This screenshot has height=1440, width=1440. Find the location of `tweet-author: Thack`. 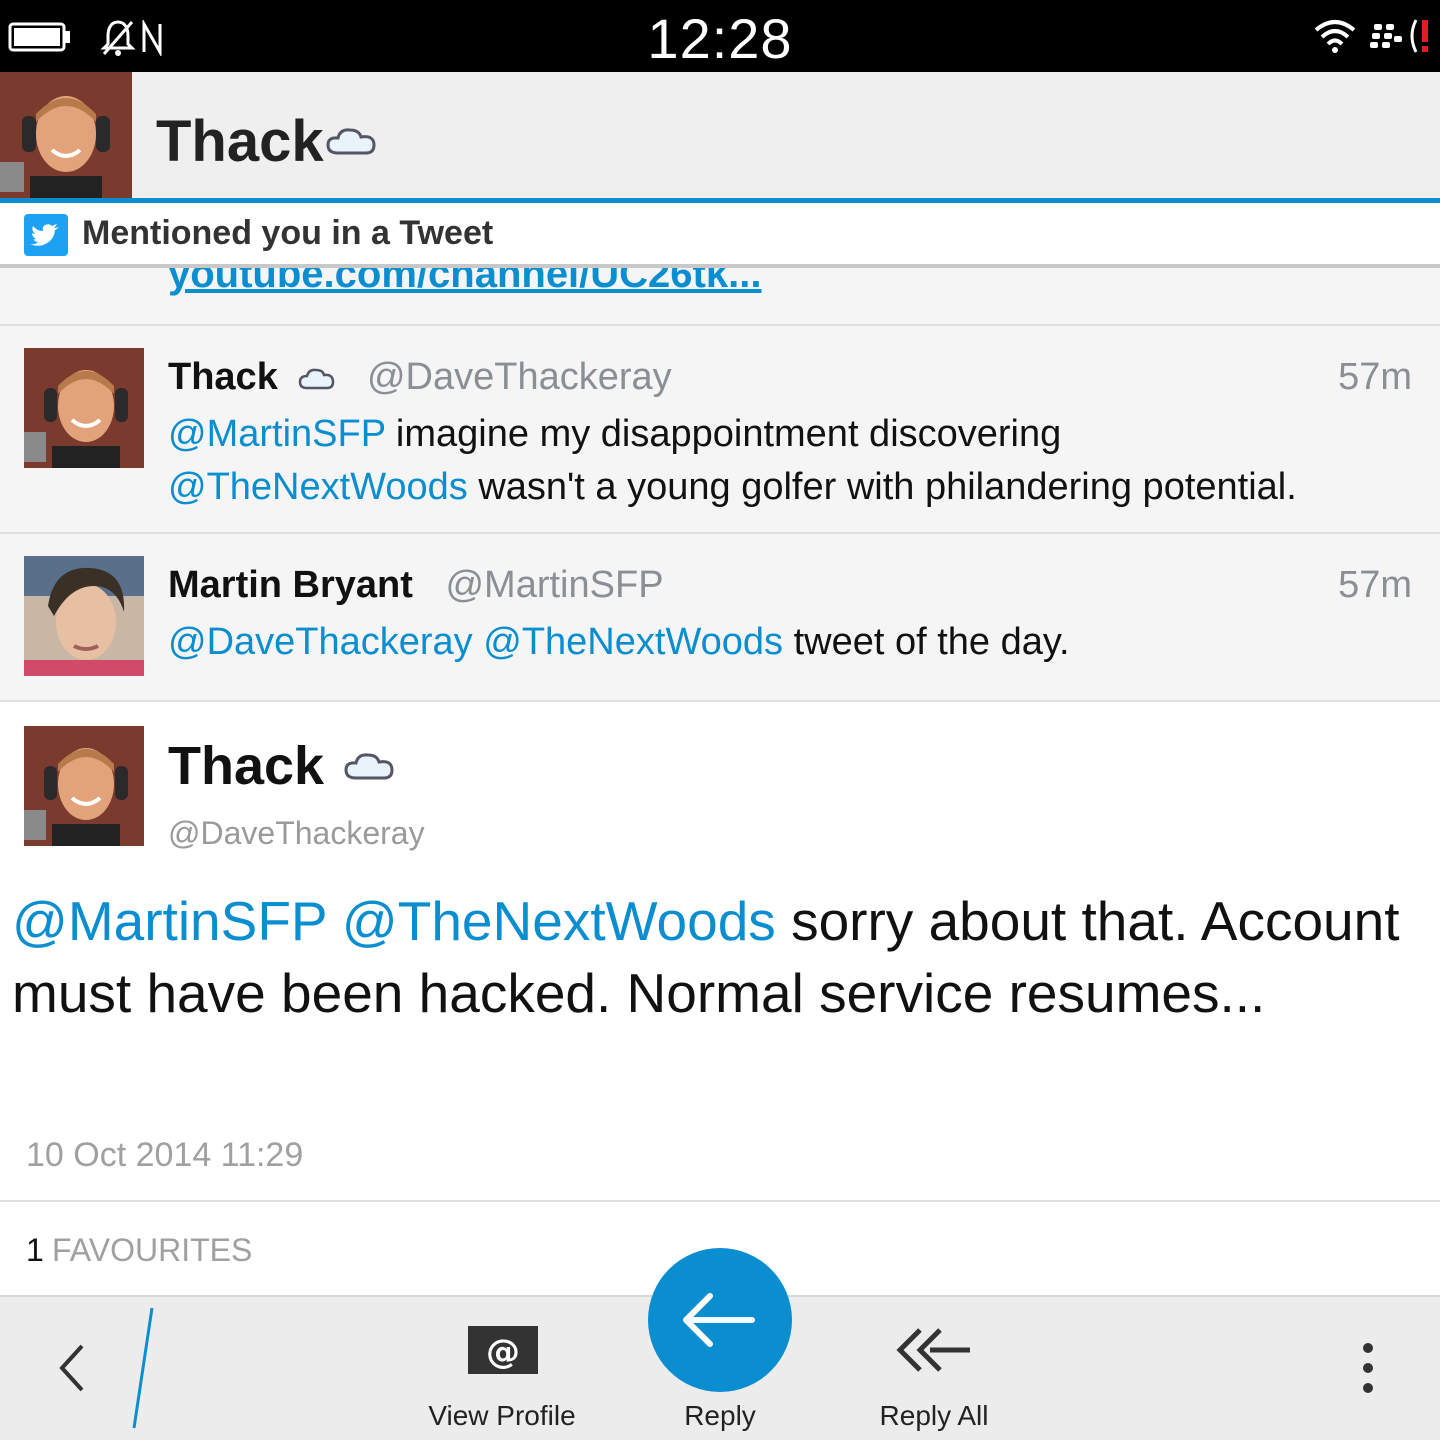

tweet-author: Thack is located at coordinates (223, 377).